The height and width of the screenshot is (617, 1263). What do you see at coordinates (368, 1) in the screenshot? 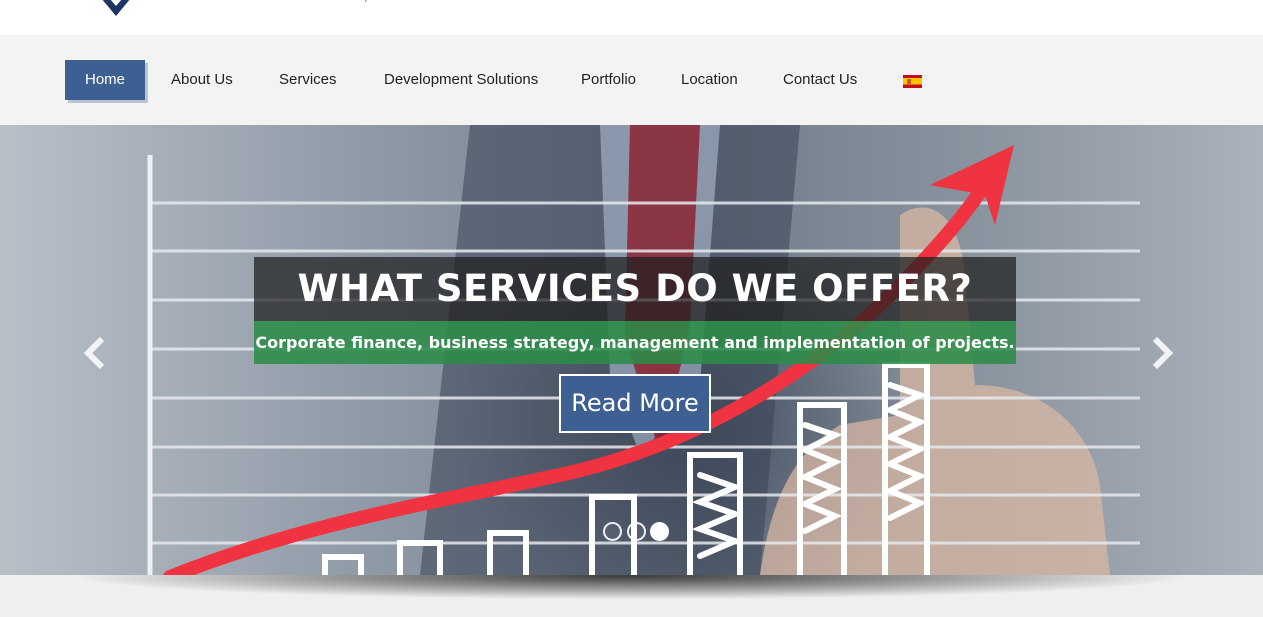
I see `logo-text-fragment` at bounding box center [368, 1].